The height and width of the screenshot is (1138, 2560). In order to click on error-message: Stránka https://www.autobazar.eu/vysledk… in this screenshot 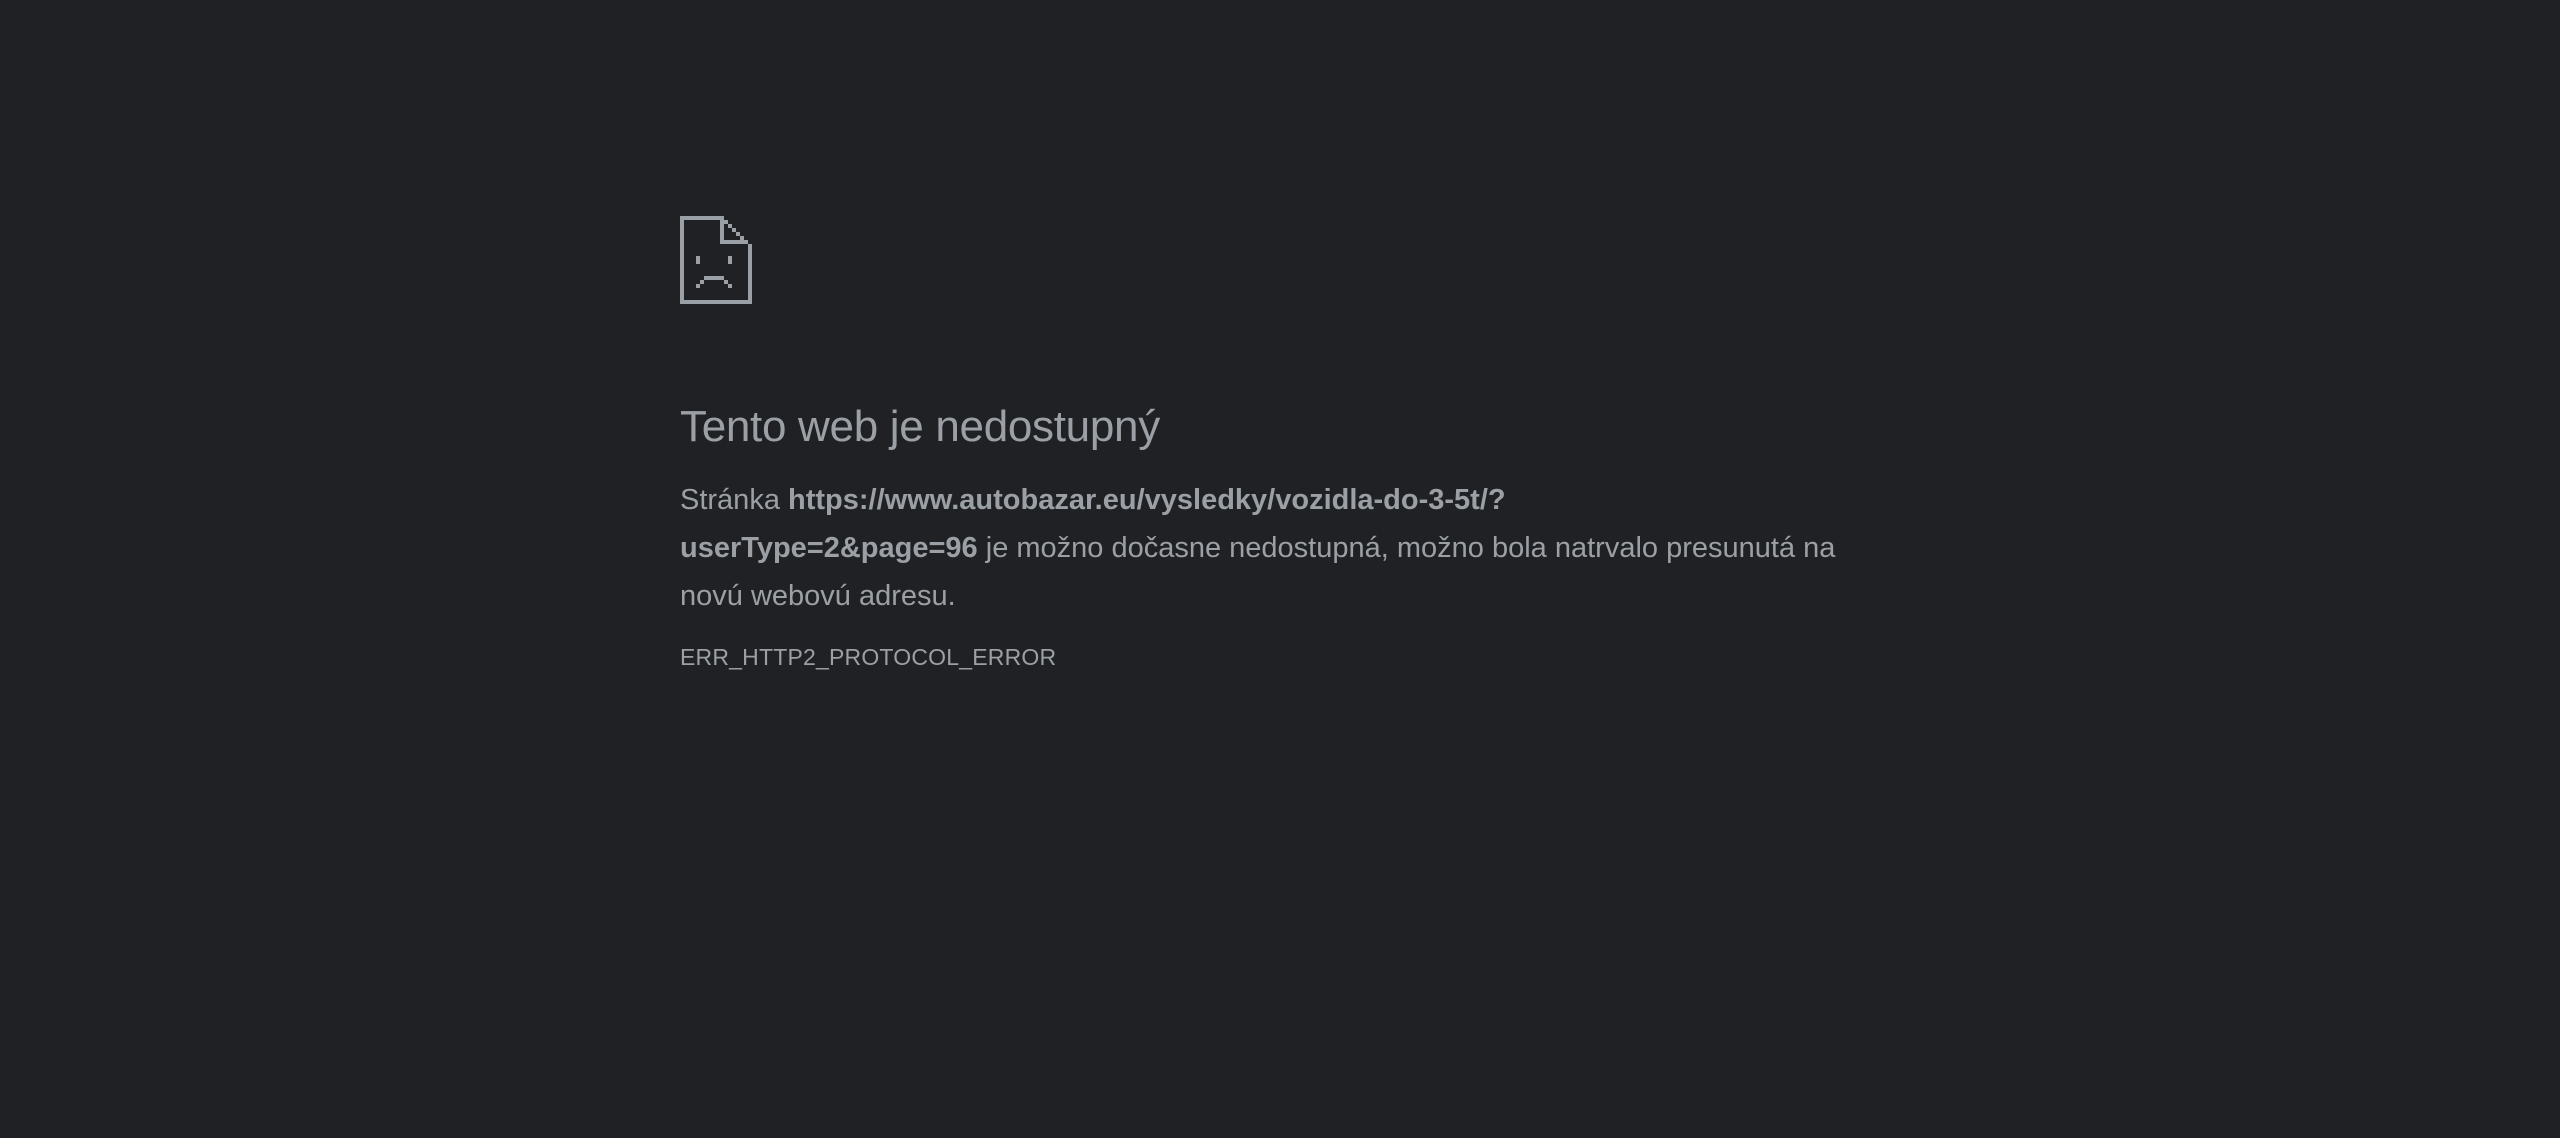, I will do `click(1280, 548)`.